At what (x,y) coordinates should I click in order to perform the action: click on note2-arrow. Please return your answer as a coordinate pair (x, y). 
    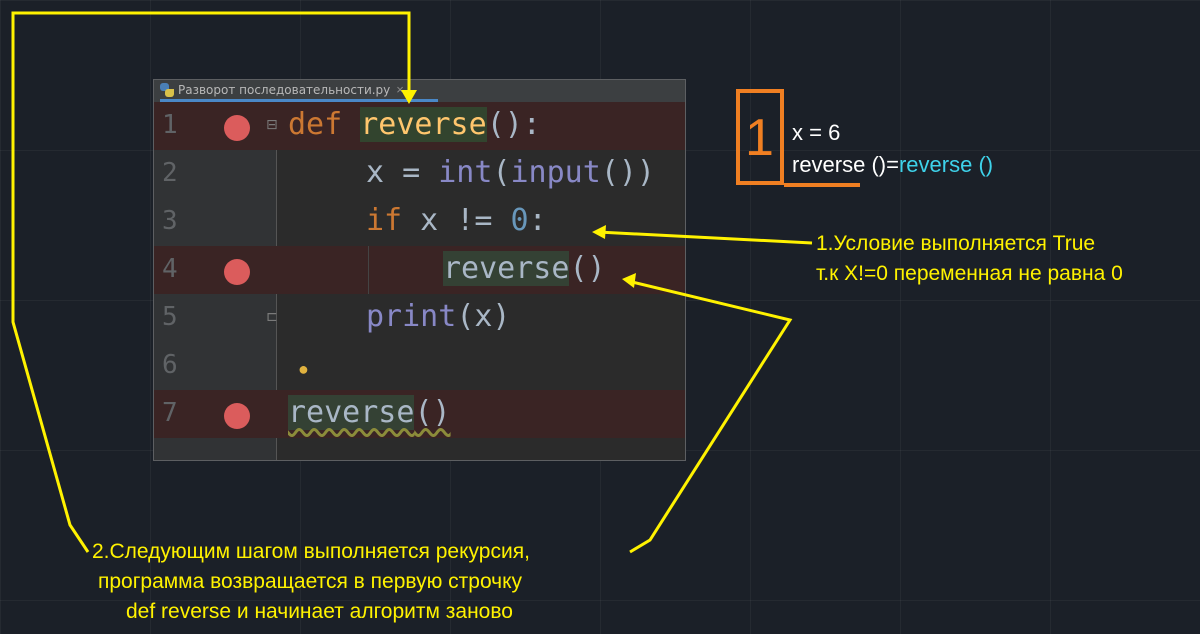
    Looking at the image, I should click on (710, 416).